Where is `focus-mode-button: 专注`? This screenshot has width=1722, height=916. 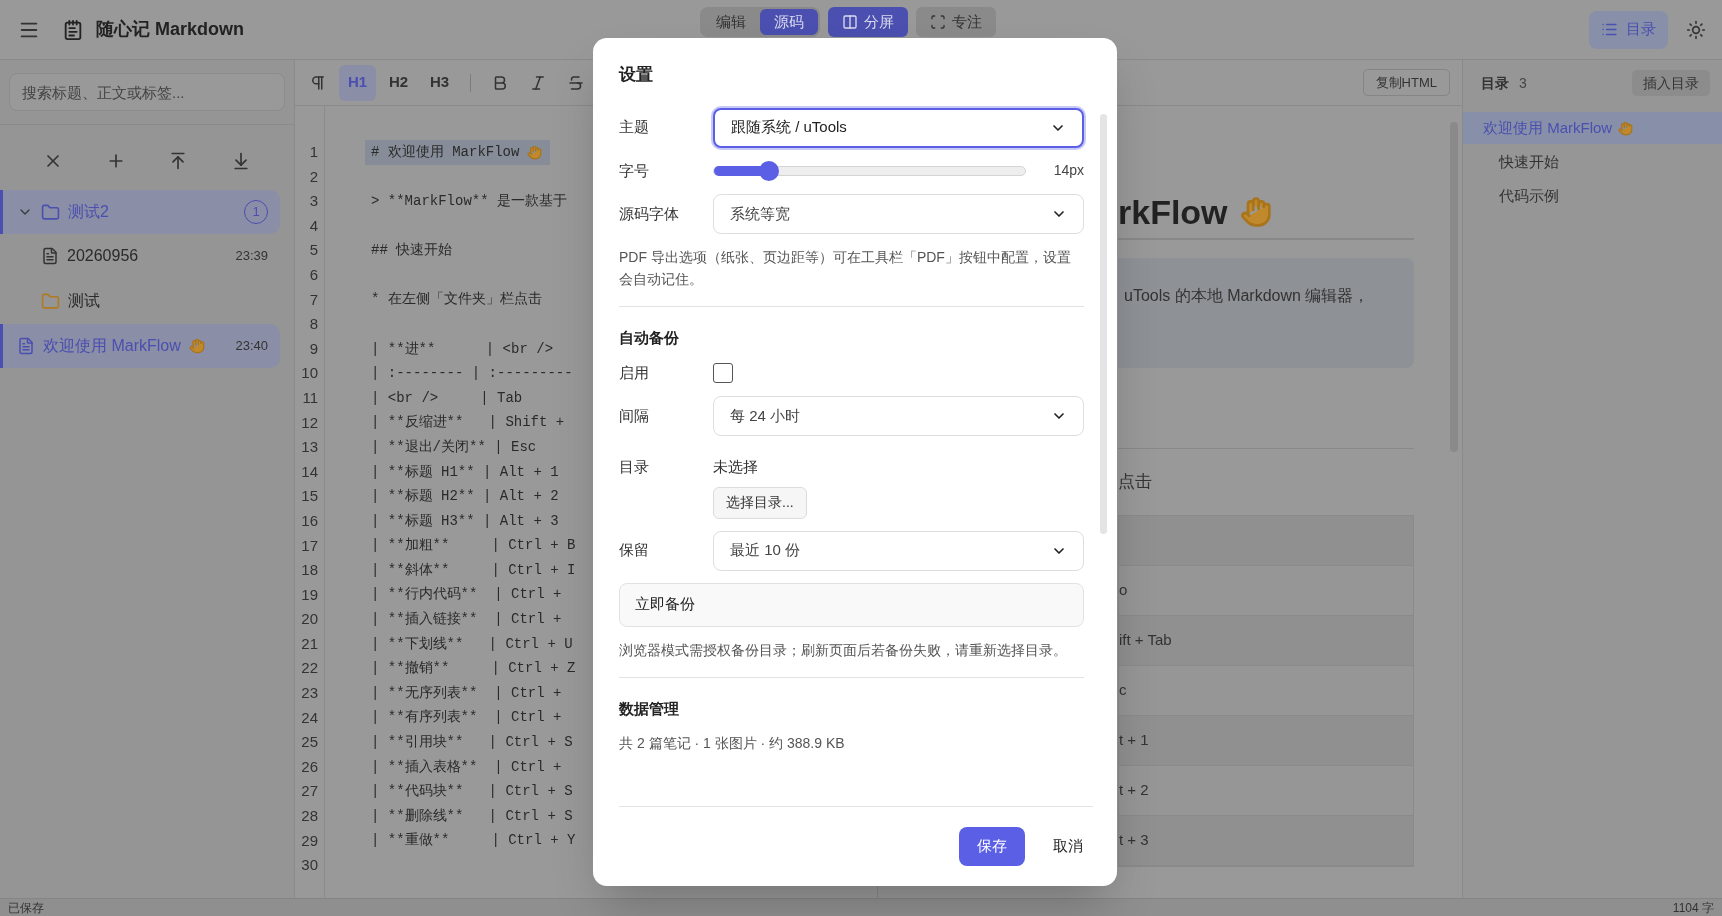
focus-mode-button: 专注 is located at coordinates (956, 22).